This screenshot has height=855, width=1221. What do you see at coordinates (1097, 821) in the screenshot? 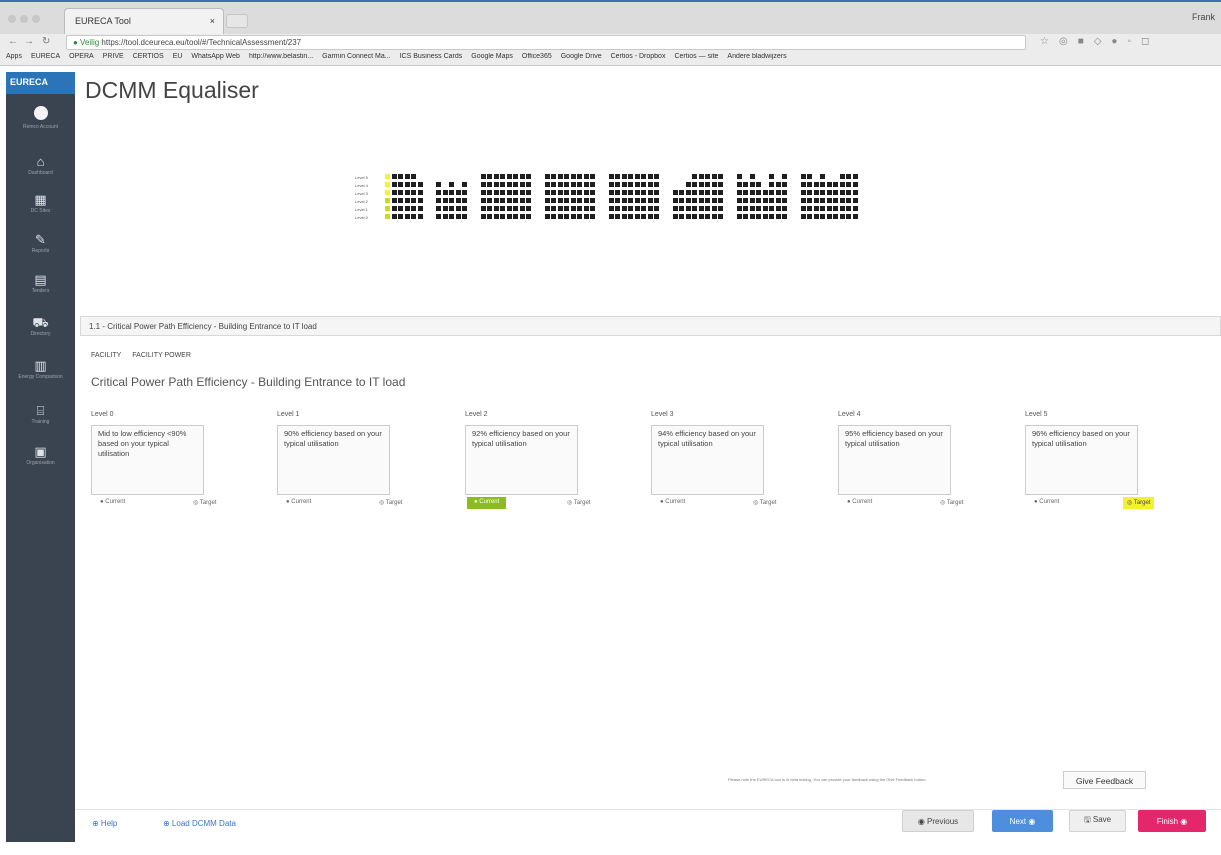
I see `save-button: 🖫 Save` at bounding box center [1097, 821].